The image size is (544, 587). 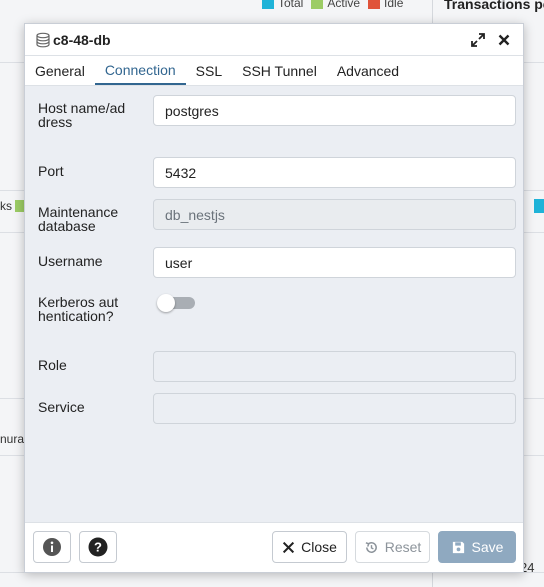 I want to click on dialog-footer: ? Close Reset Save, so click(x=274, y=547).